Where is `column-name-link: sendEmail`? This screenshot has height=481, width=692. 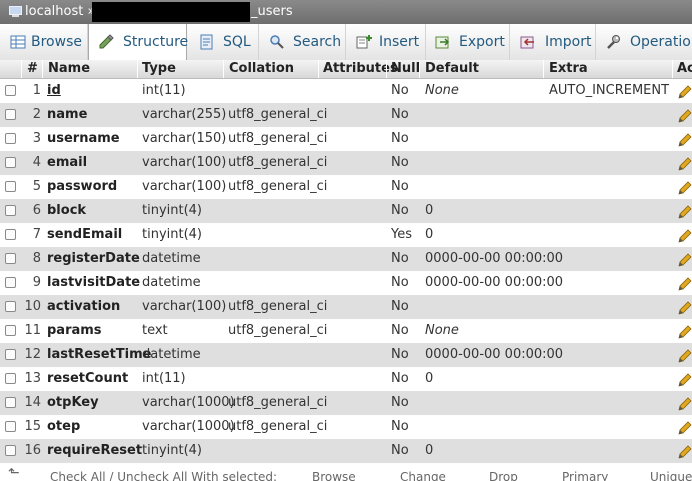
column-name-link: sendEmail is located at coordinates (84, 235).